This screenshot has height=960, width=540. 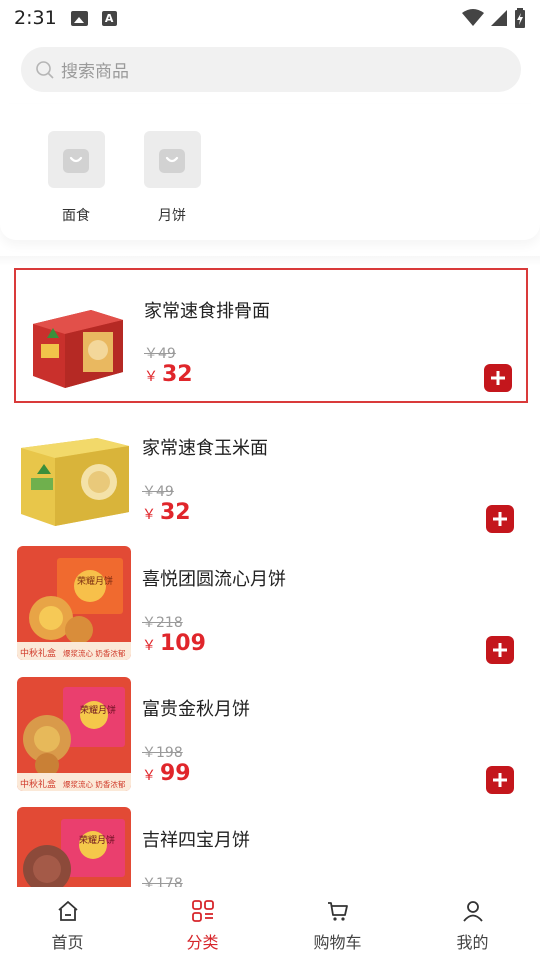 What do you see at coordinates (473, 17) in the screenshot?
I see `wifi-icon` at bounding box center [473, 17].